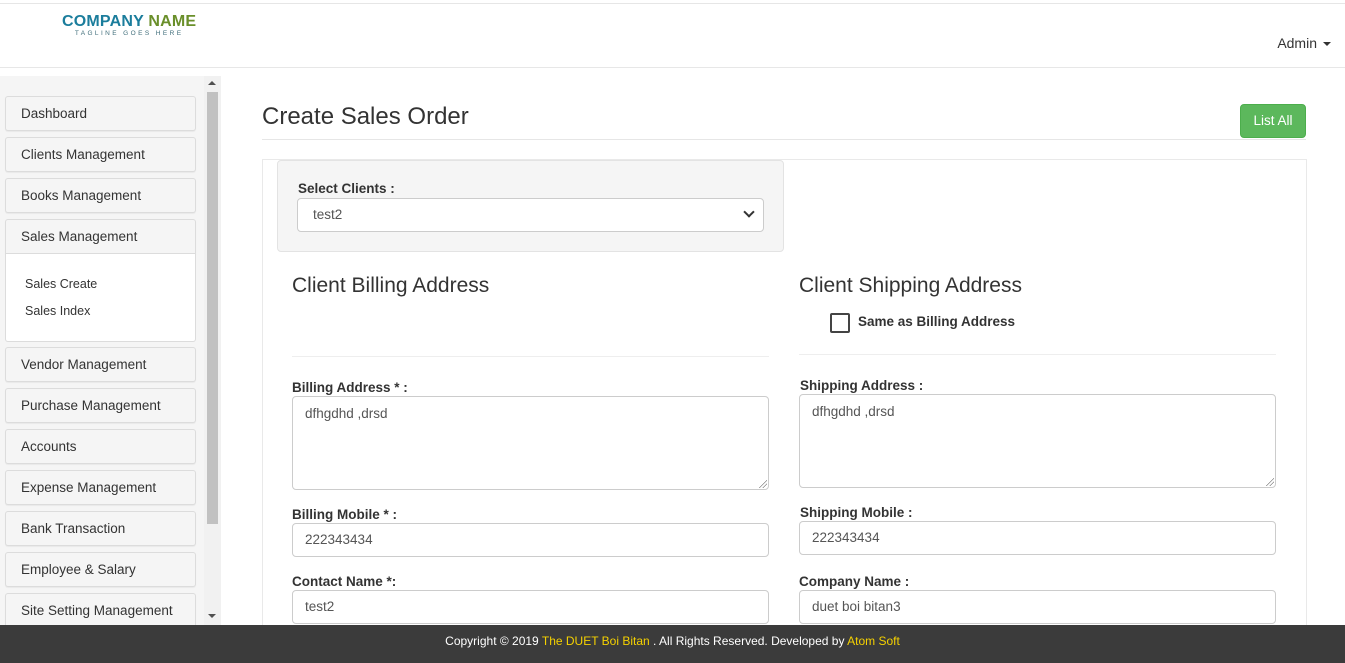  I want to click on select-clients-dropdown: test2, so click(530, 215).